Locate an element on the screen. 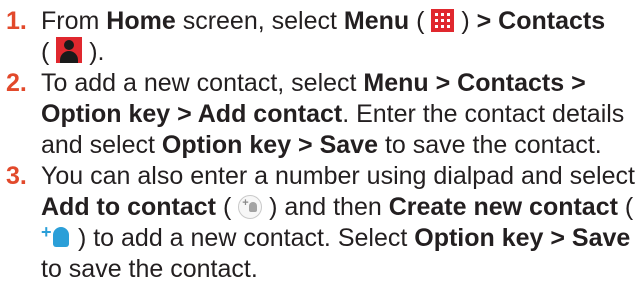 The width and height of the screenshot is (636, 299). step-number: 1. is located at coordinates (16, 21).